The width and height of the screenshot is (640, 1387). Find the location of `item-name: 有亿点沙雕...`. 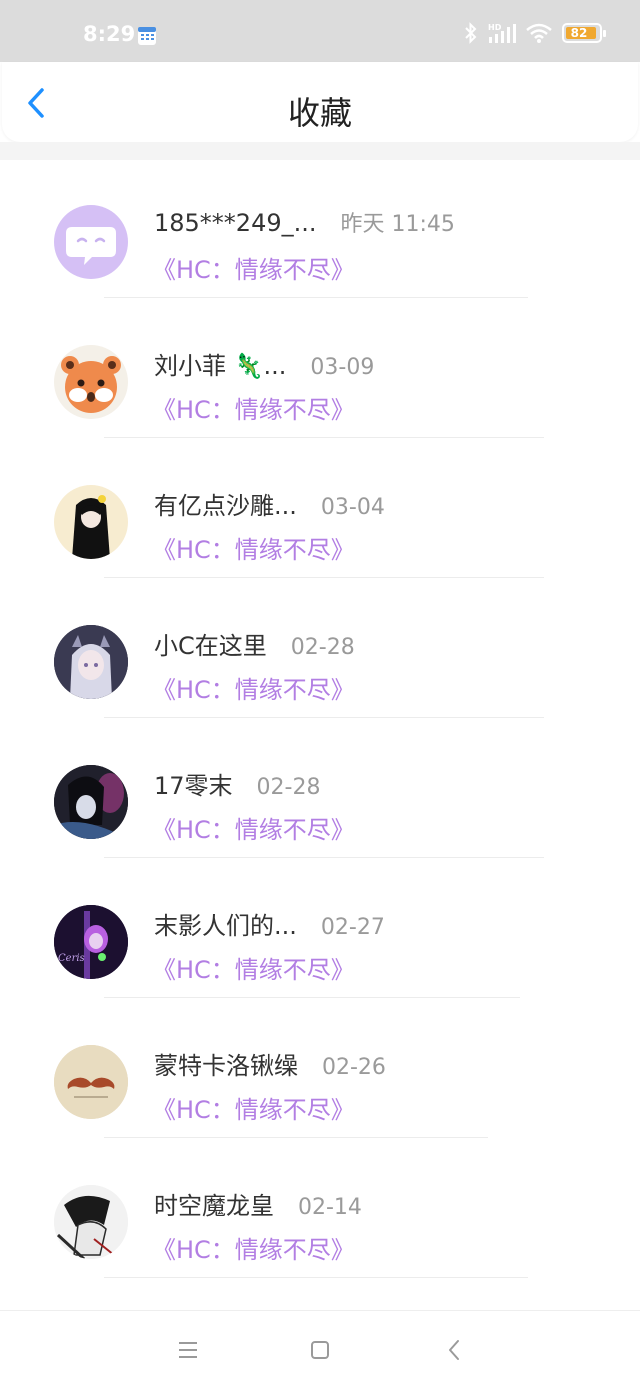

item-name: 有亿点沙雕... is located at coordinates (225, 506).